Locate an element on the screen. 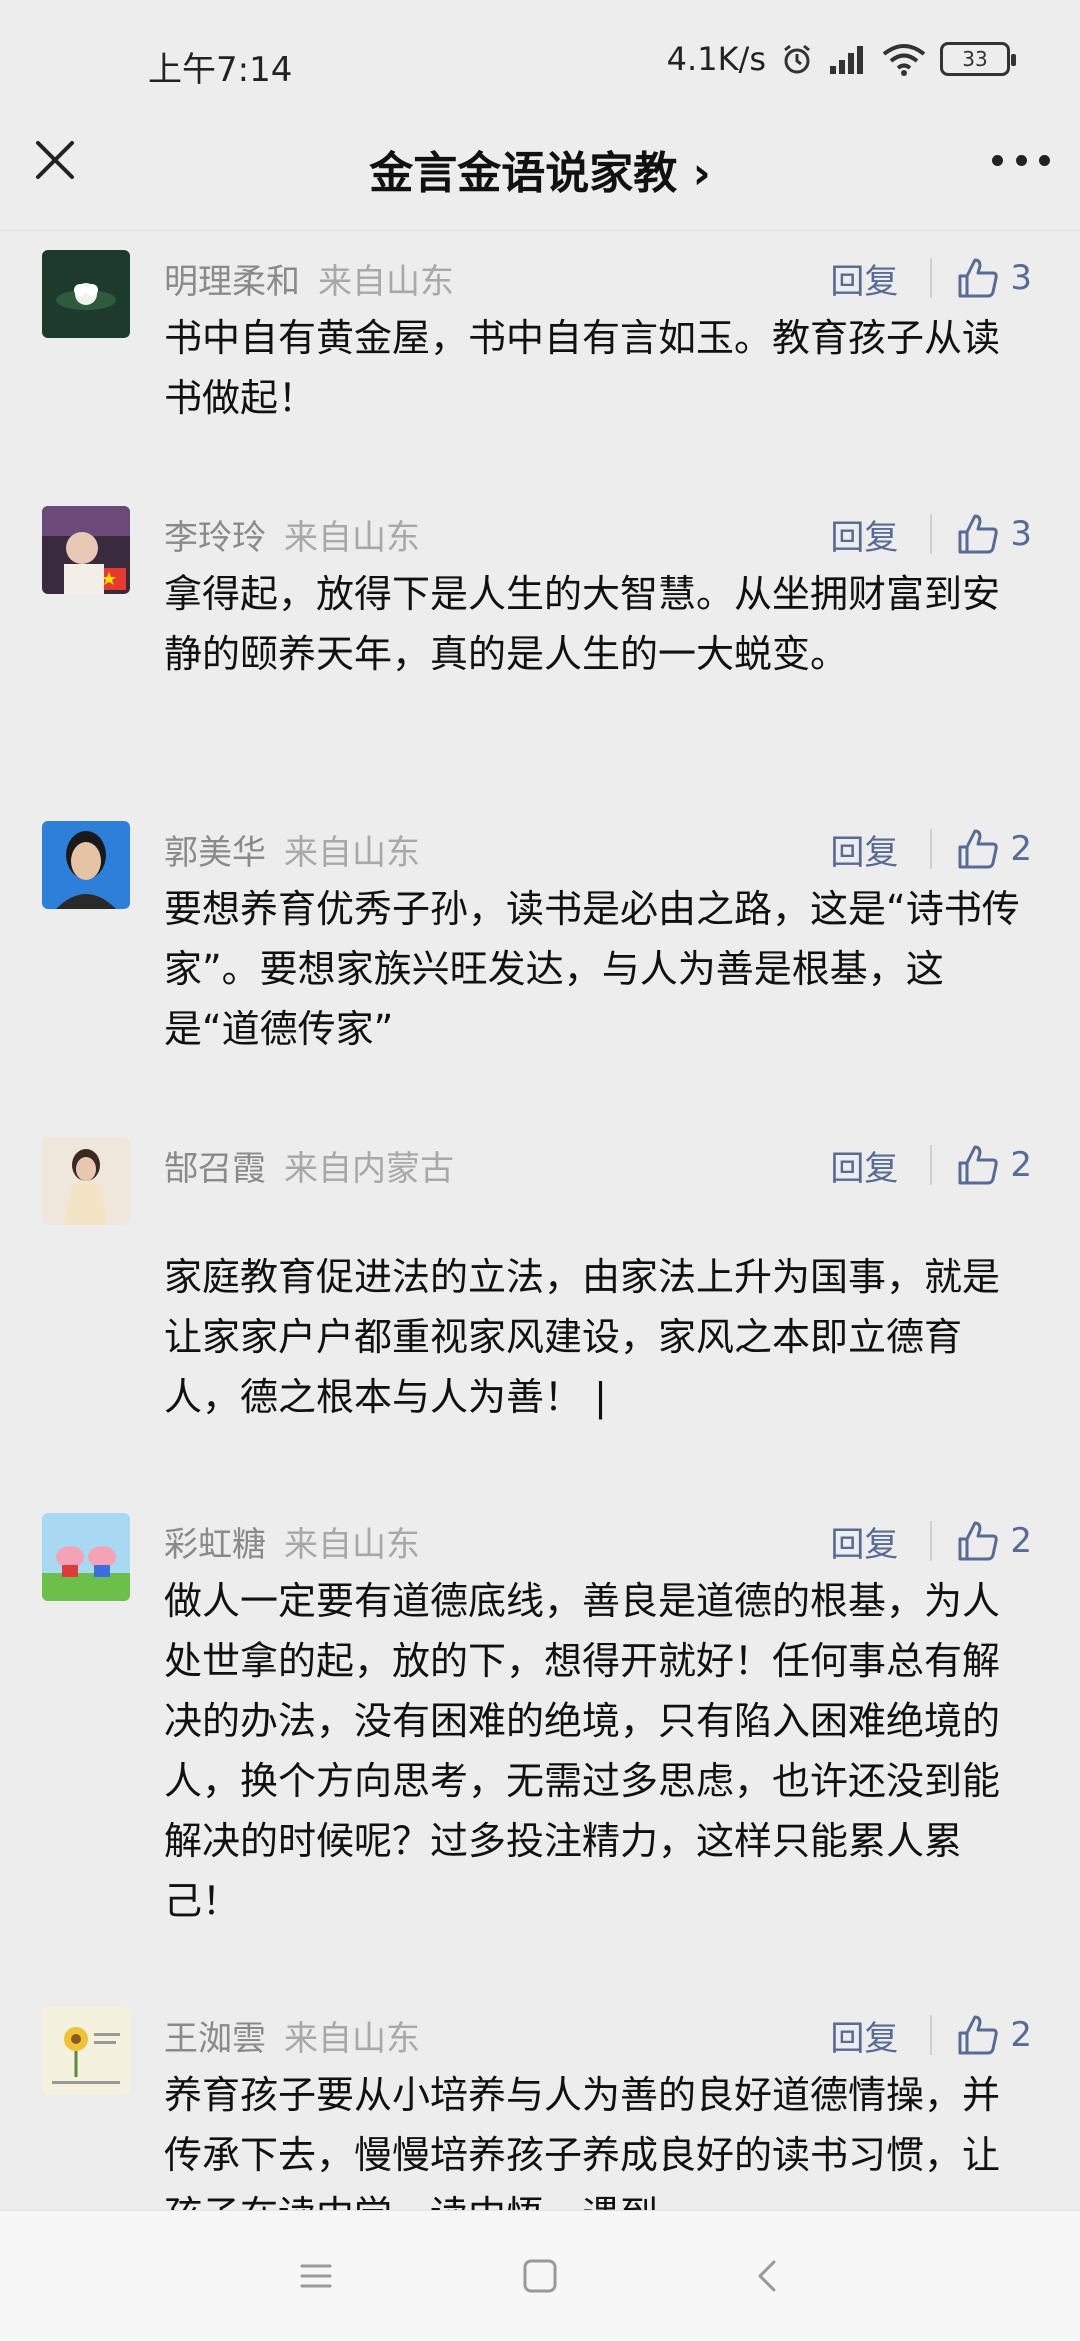 This screenshot has height=2341, width=1080. title-bar: 金言金语说家教 › is located at coordinates (540, 168).